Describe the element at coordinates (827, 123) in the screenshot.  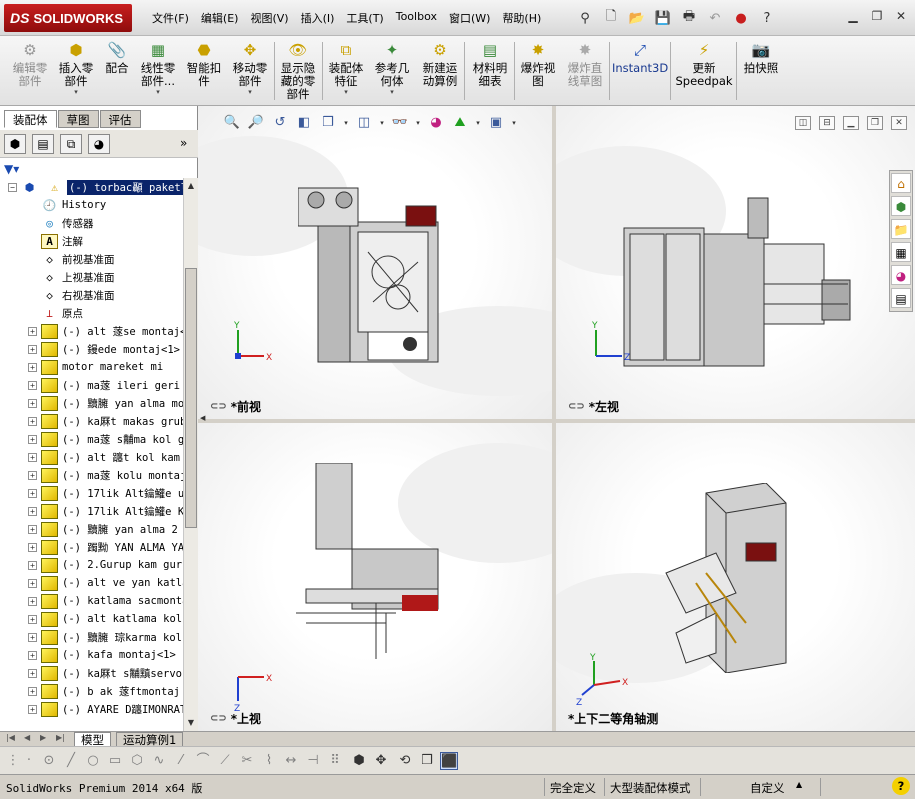
I see `split-vertical-icon: ⊟` at that location.